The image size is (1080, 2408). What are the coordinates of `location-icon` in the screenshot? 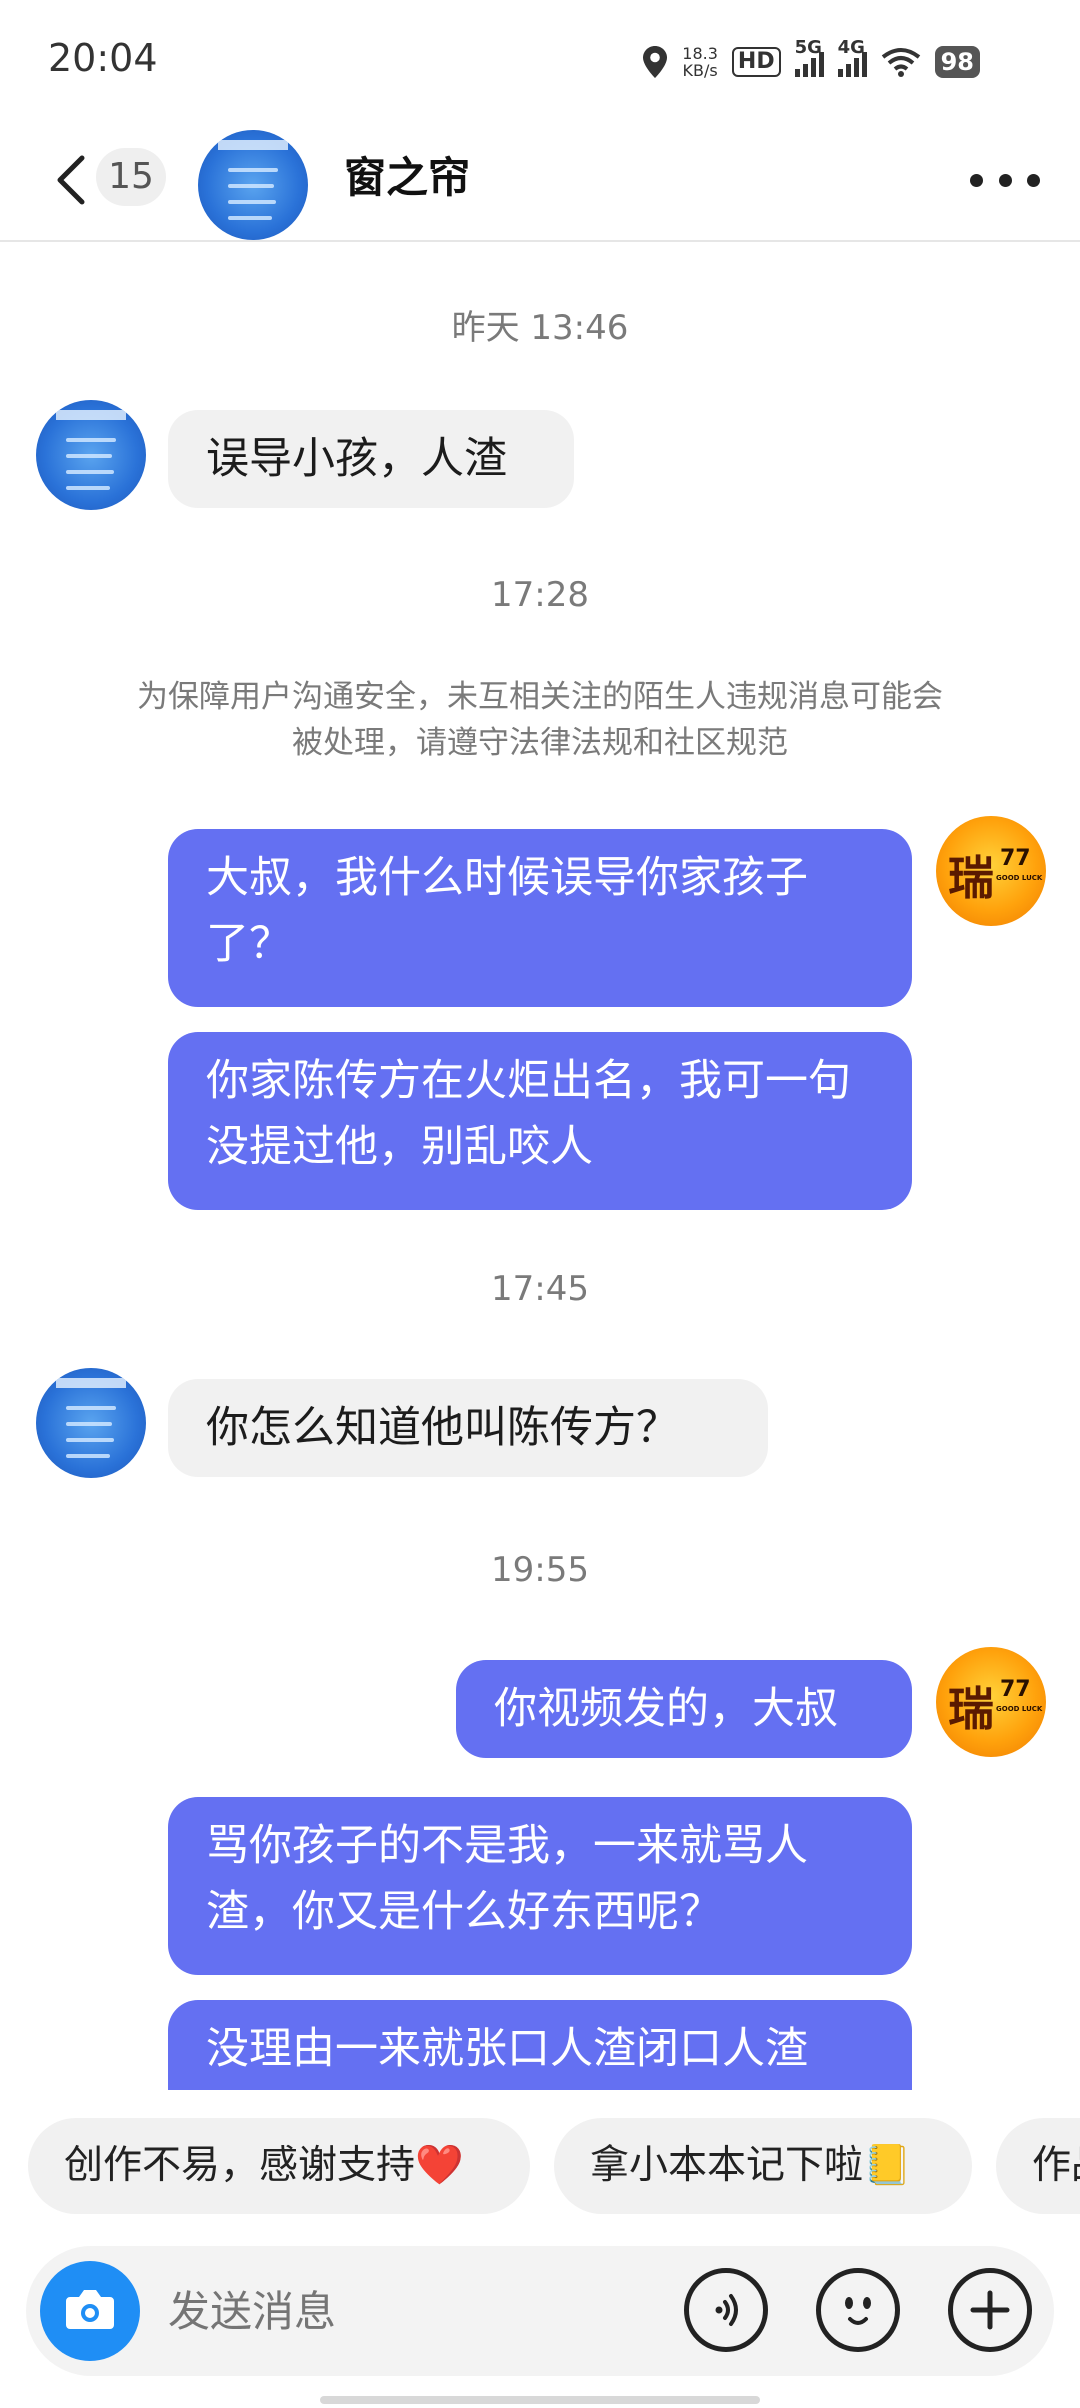 It's located at (655, 62).